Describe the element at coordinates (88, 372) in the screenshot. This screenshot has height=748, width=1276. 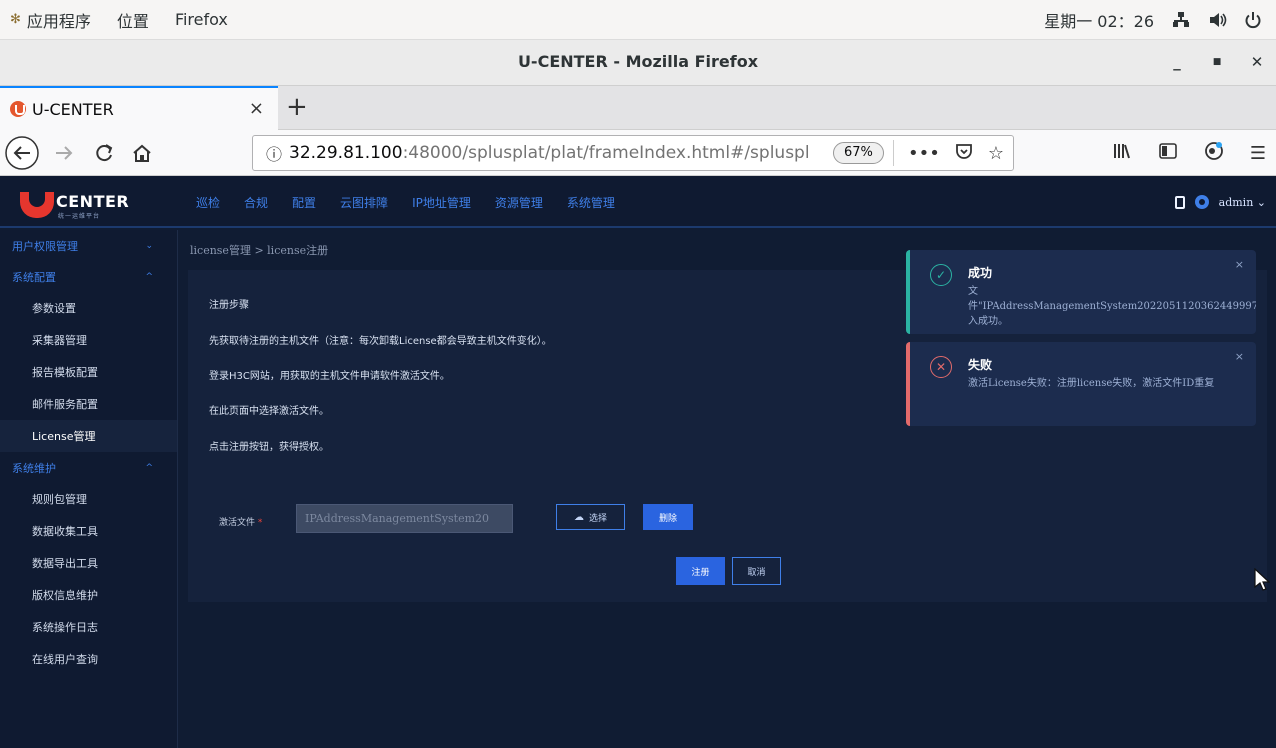
I see `sidebar-item-report-templates: 报告模板配置` at that location.